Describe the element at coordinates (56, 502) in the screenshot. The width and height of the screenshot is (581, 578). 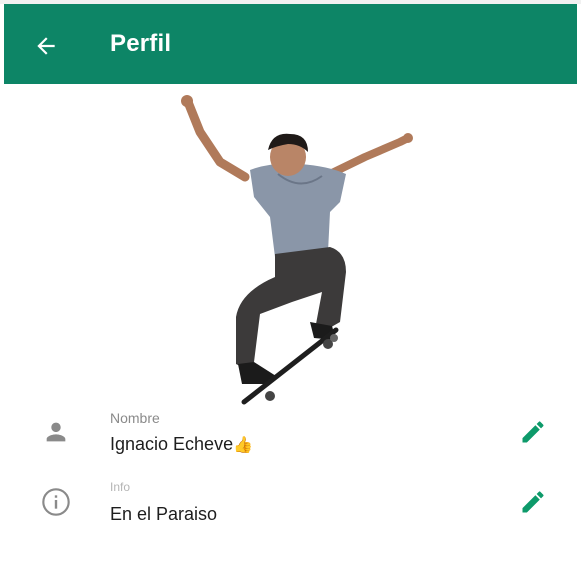
I see `info-icon` at that location.